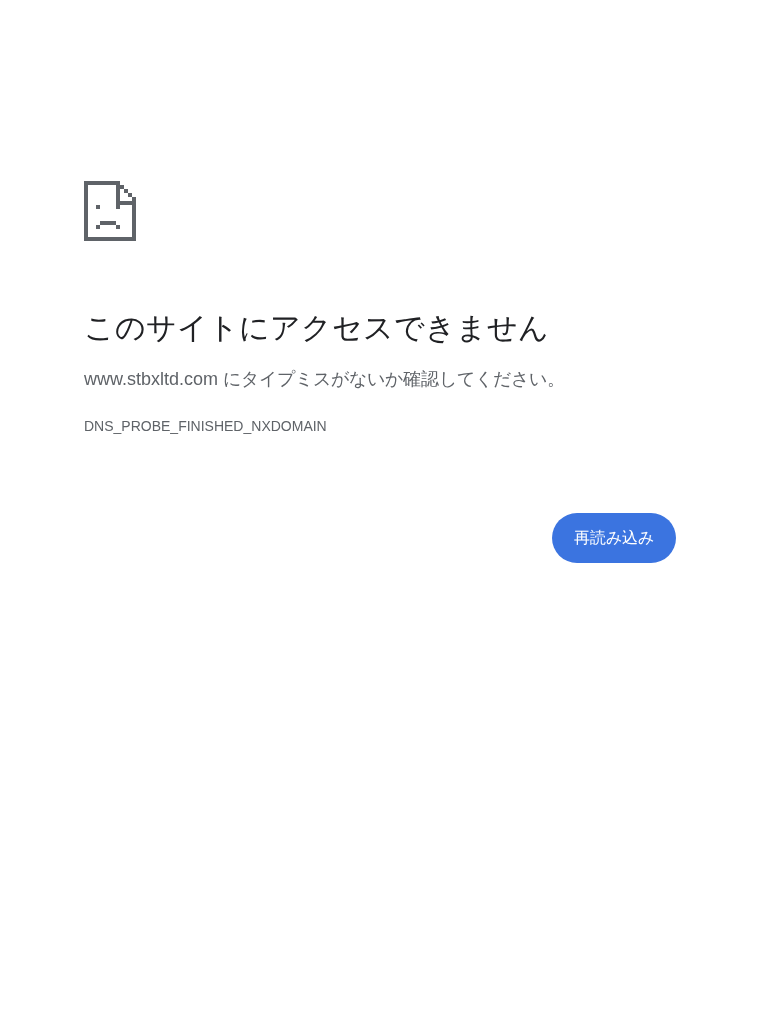 This screenshot has height=1024, width=758. I want to click on error-code: DNS_PROBE_FINISHED_NXDOMAIN, so click(206, 426).